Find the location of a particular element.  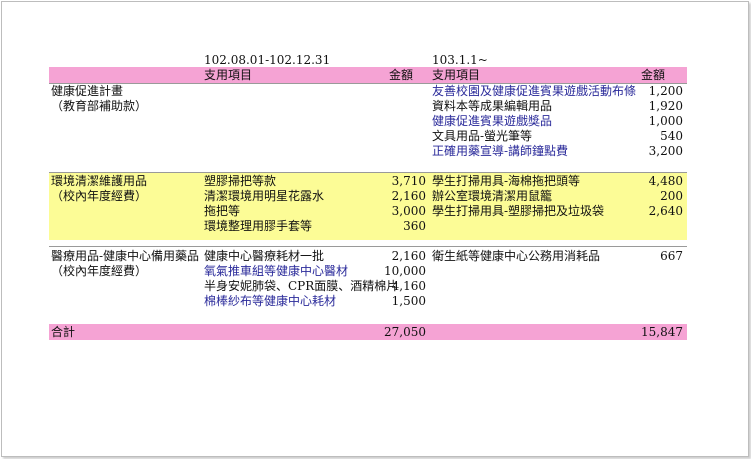

s2-right-item-3: 學生打掃用具-塑膠掃把及垃圾袋 is located at coordinates (518, 211).